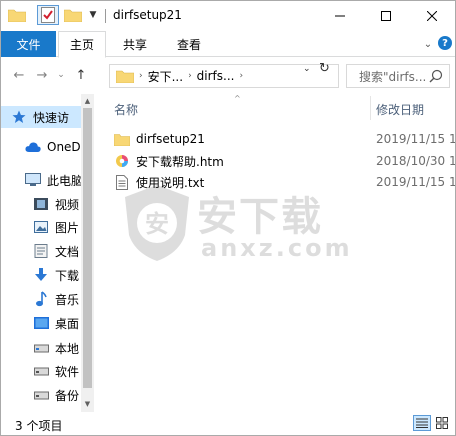  I want to click on sidebar-item-label: 音乐, so click(67, 299).